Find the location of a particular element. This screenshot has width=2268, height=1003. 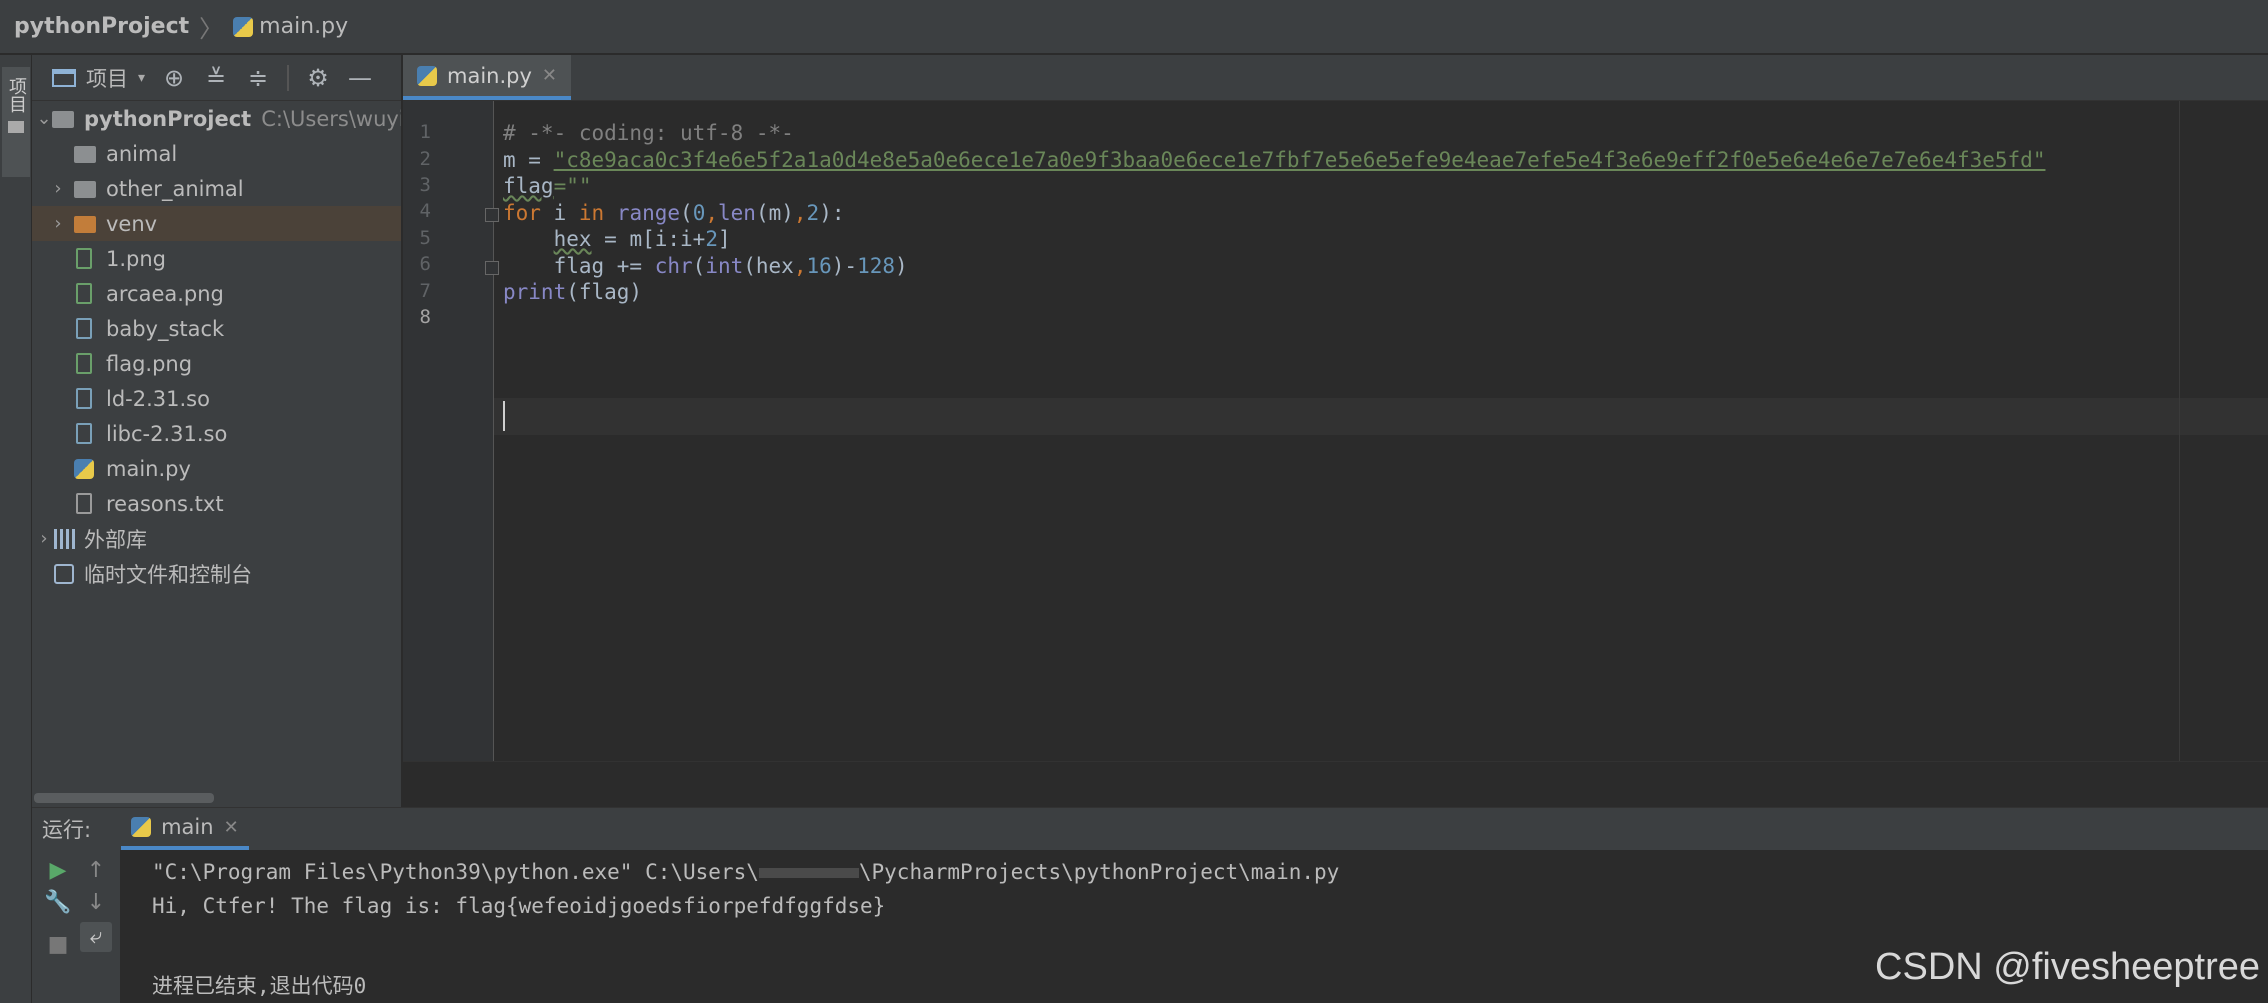

tree-item-scratches: 临时文件和控制台 is located at coordinates (216, 573).